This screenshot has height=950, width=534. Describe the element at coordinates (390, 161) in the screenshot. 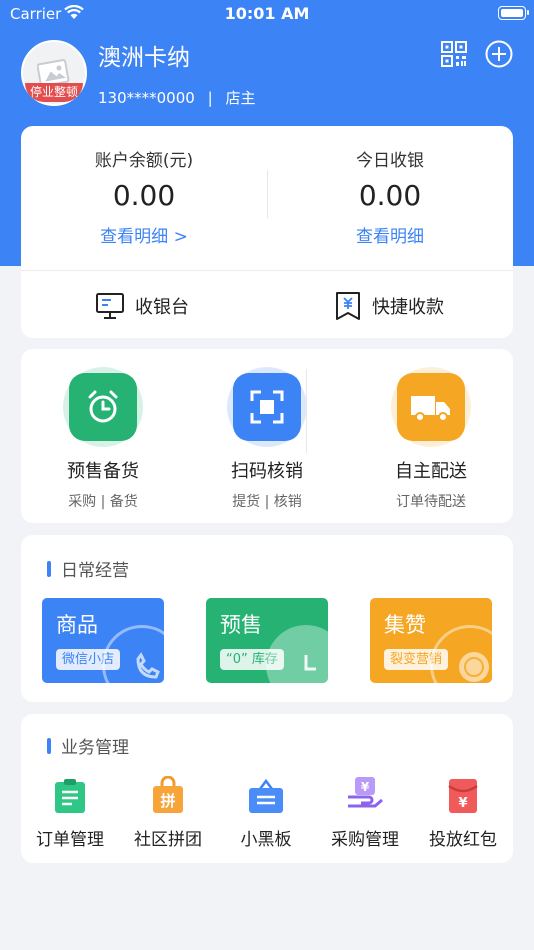

I see `today-cashier-label: 今日收银` at that location.